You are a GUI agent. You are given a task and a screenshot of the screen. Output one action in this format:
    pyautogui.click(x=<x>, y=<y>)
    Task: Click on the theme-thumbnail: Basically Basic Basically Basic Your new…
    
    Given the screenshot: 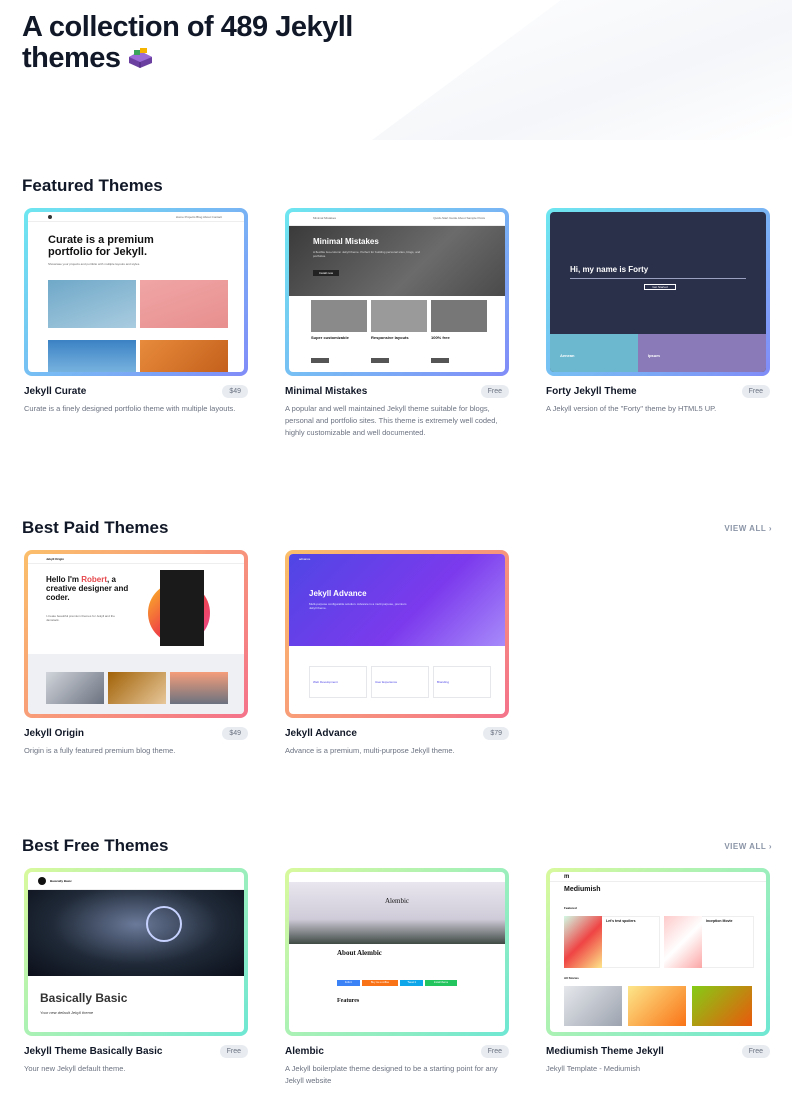 What is the action you would take?
    pyautogui.click(x=136, y=952)
    